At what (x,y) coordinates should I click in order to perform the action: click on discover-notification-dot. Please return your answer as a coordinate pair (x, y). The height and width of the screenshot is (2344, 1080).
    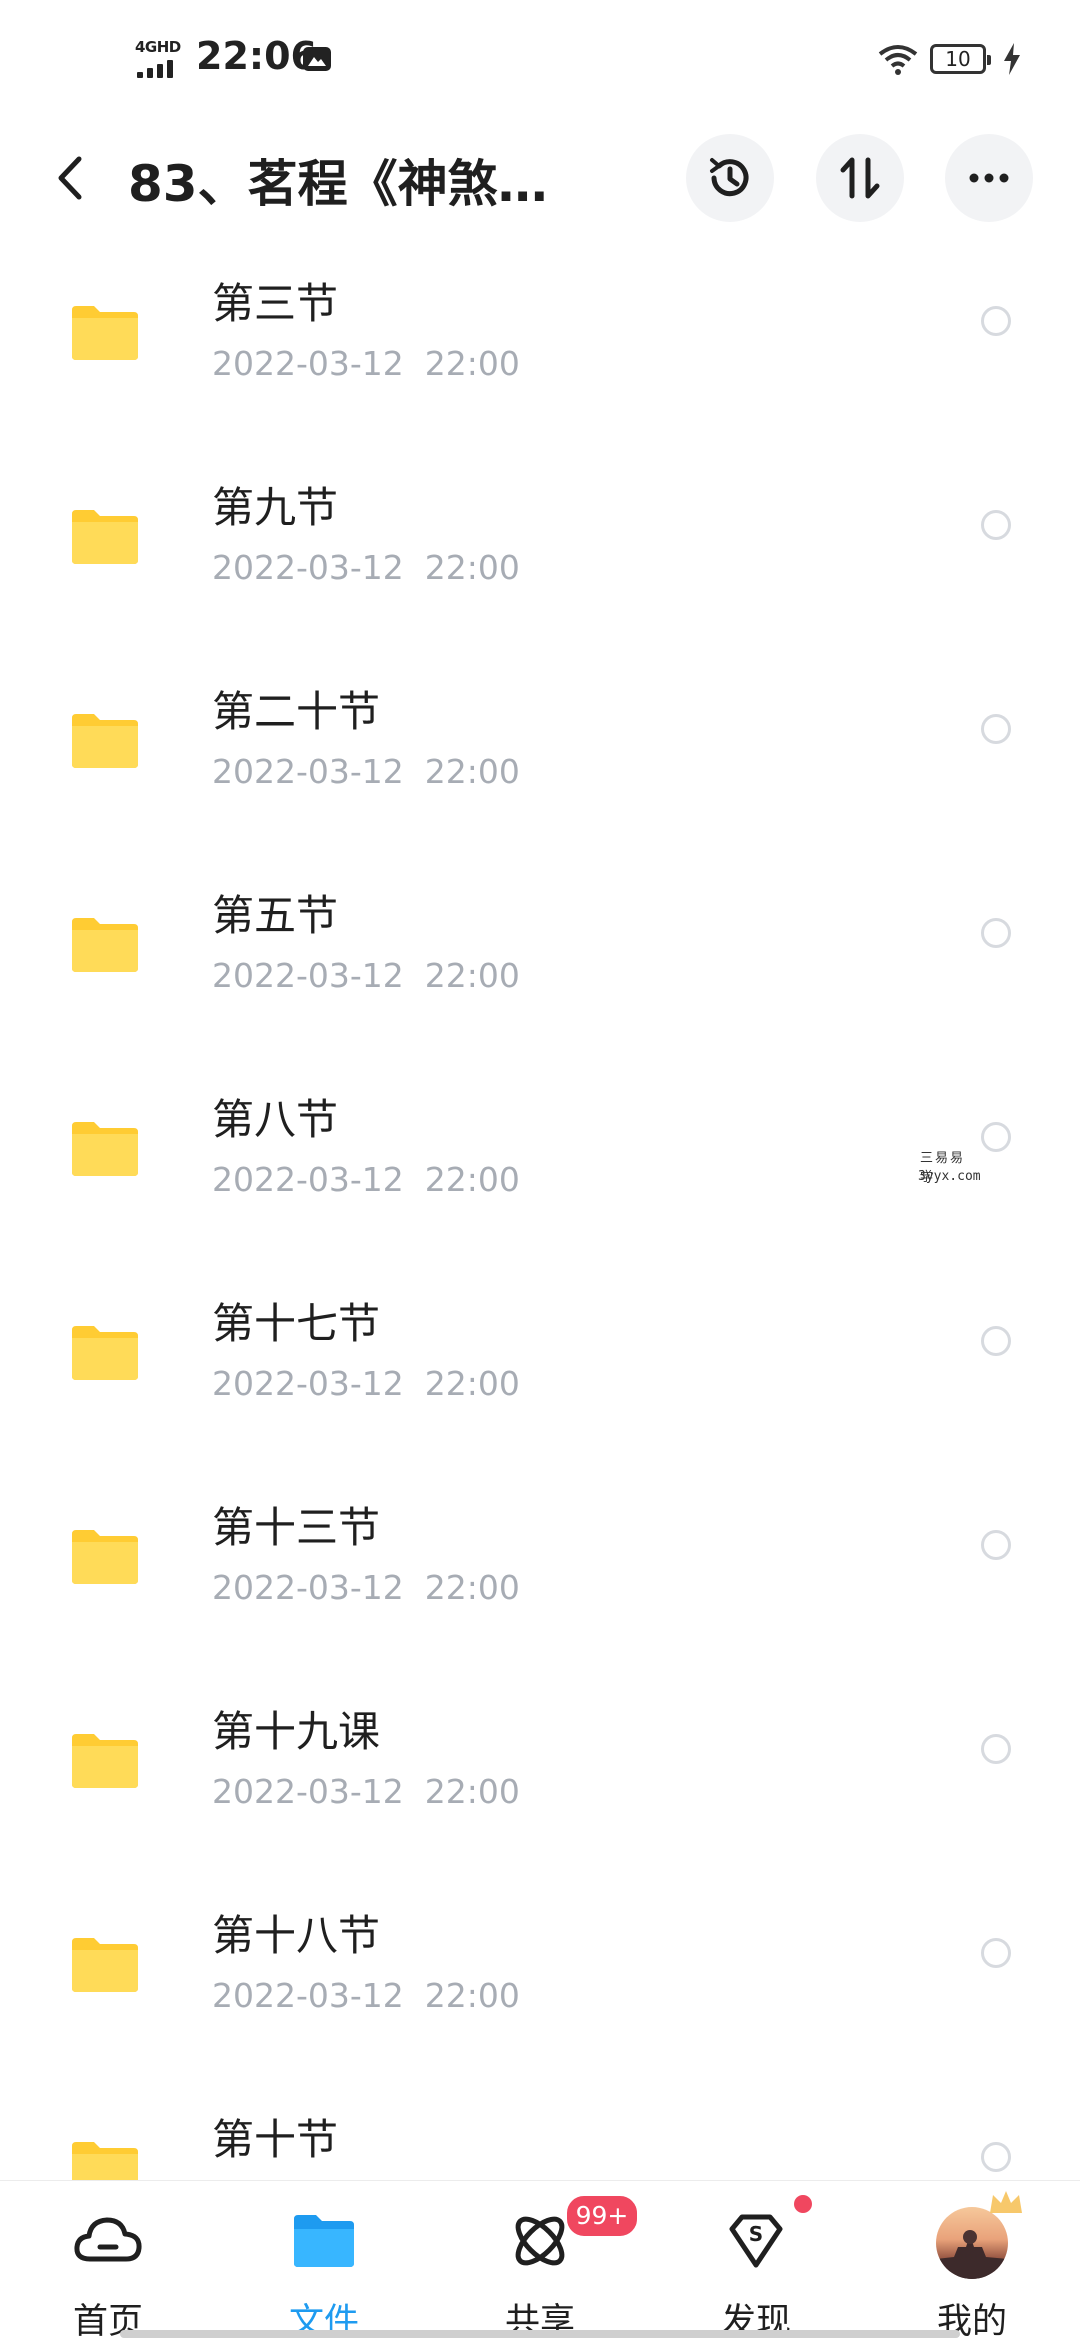
    Looking at the image, I should click on (803, 2204).